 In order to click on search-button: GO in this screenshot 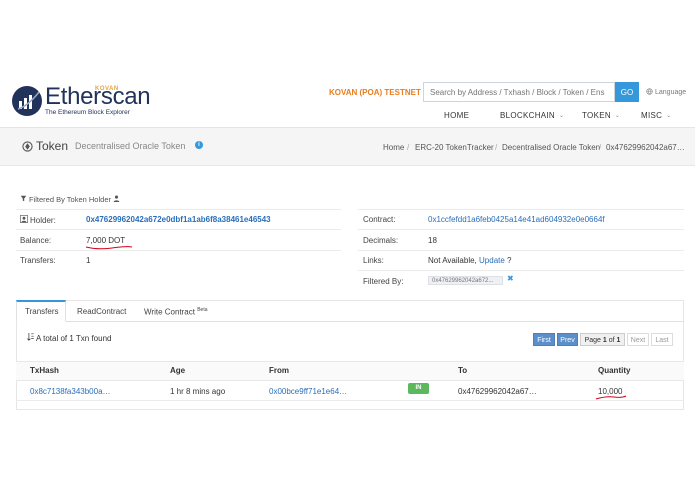, I will do `click(627, 92)`.